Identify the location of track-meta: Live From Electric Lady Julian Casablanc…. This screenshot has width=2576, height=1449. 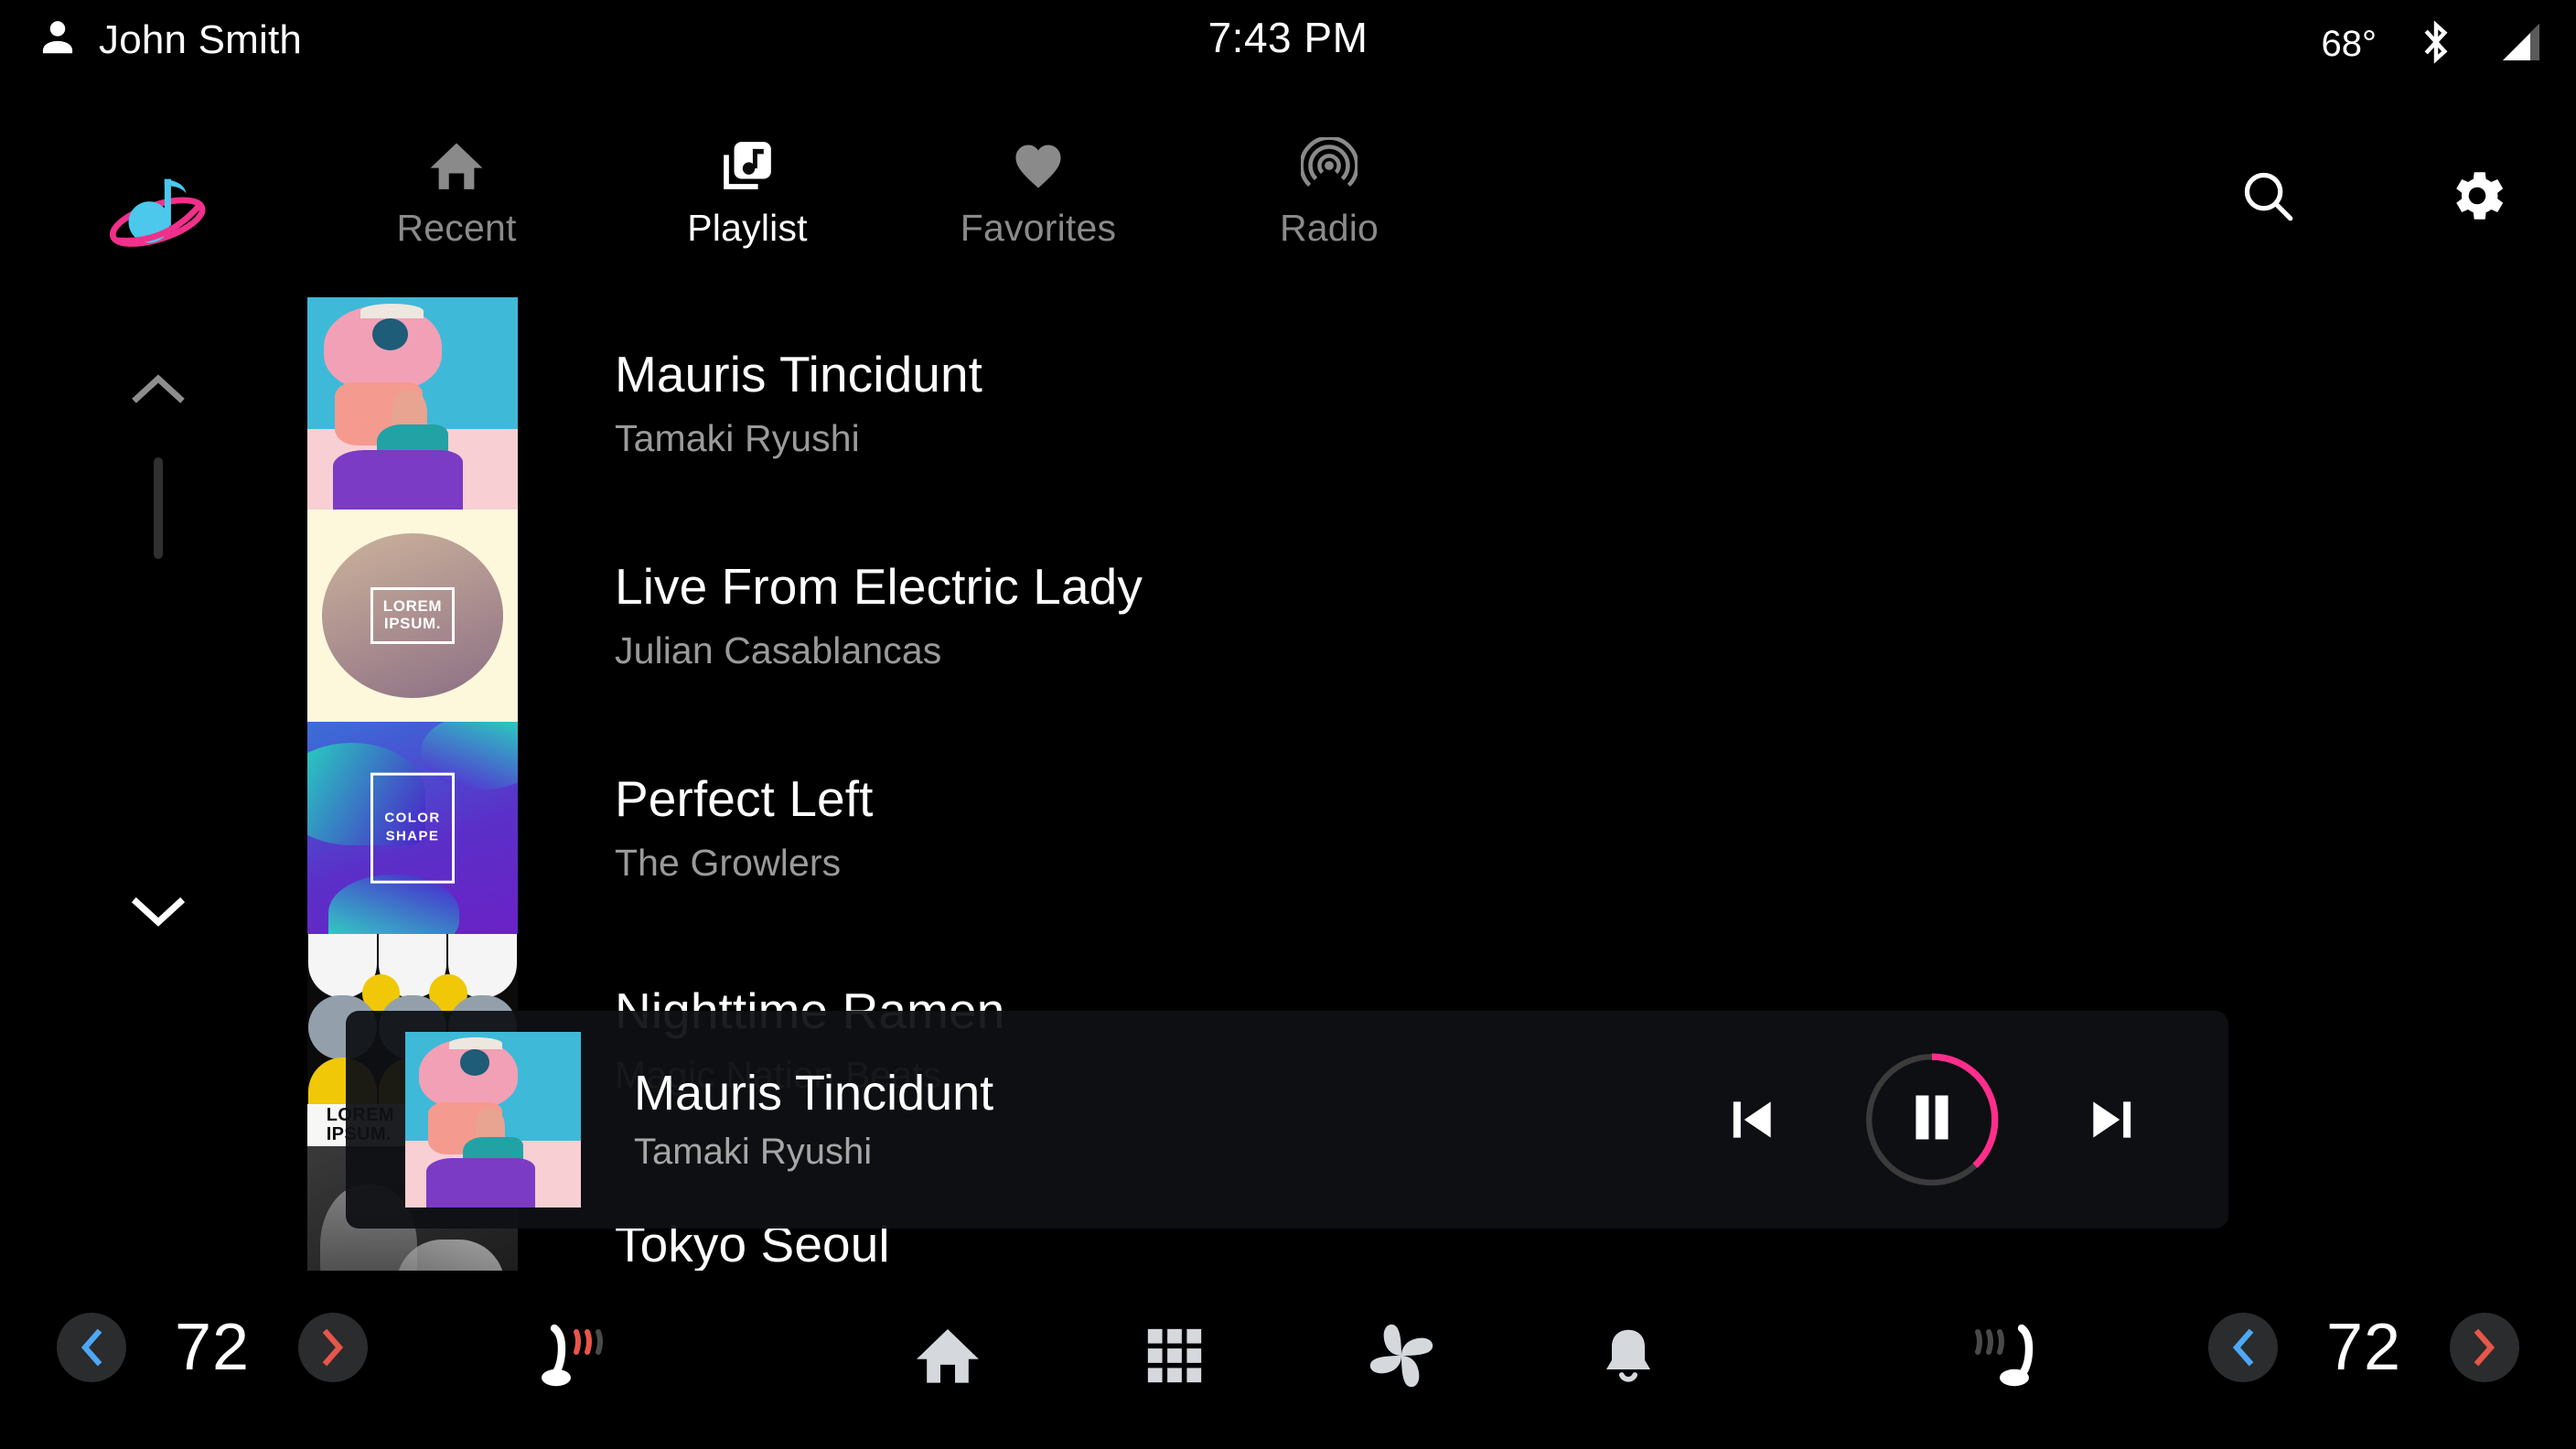
(1529, 616).